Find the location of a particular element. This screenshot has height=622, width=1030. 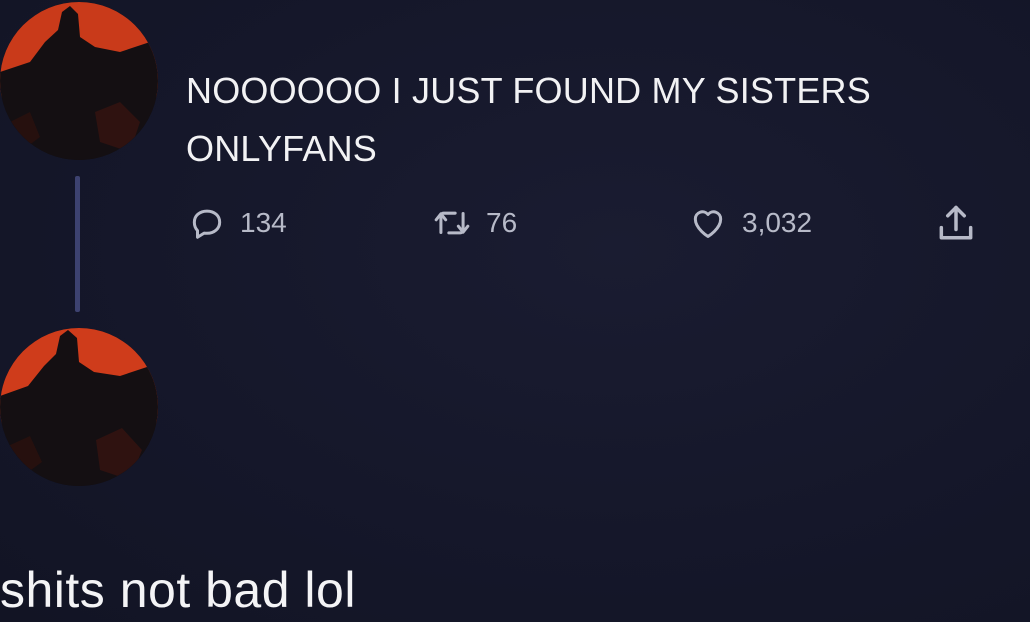

retweet-count: 76 is located at coordinates (502, 222).